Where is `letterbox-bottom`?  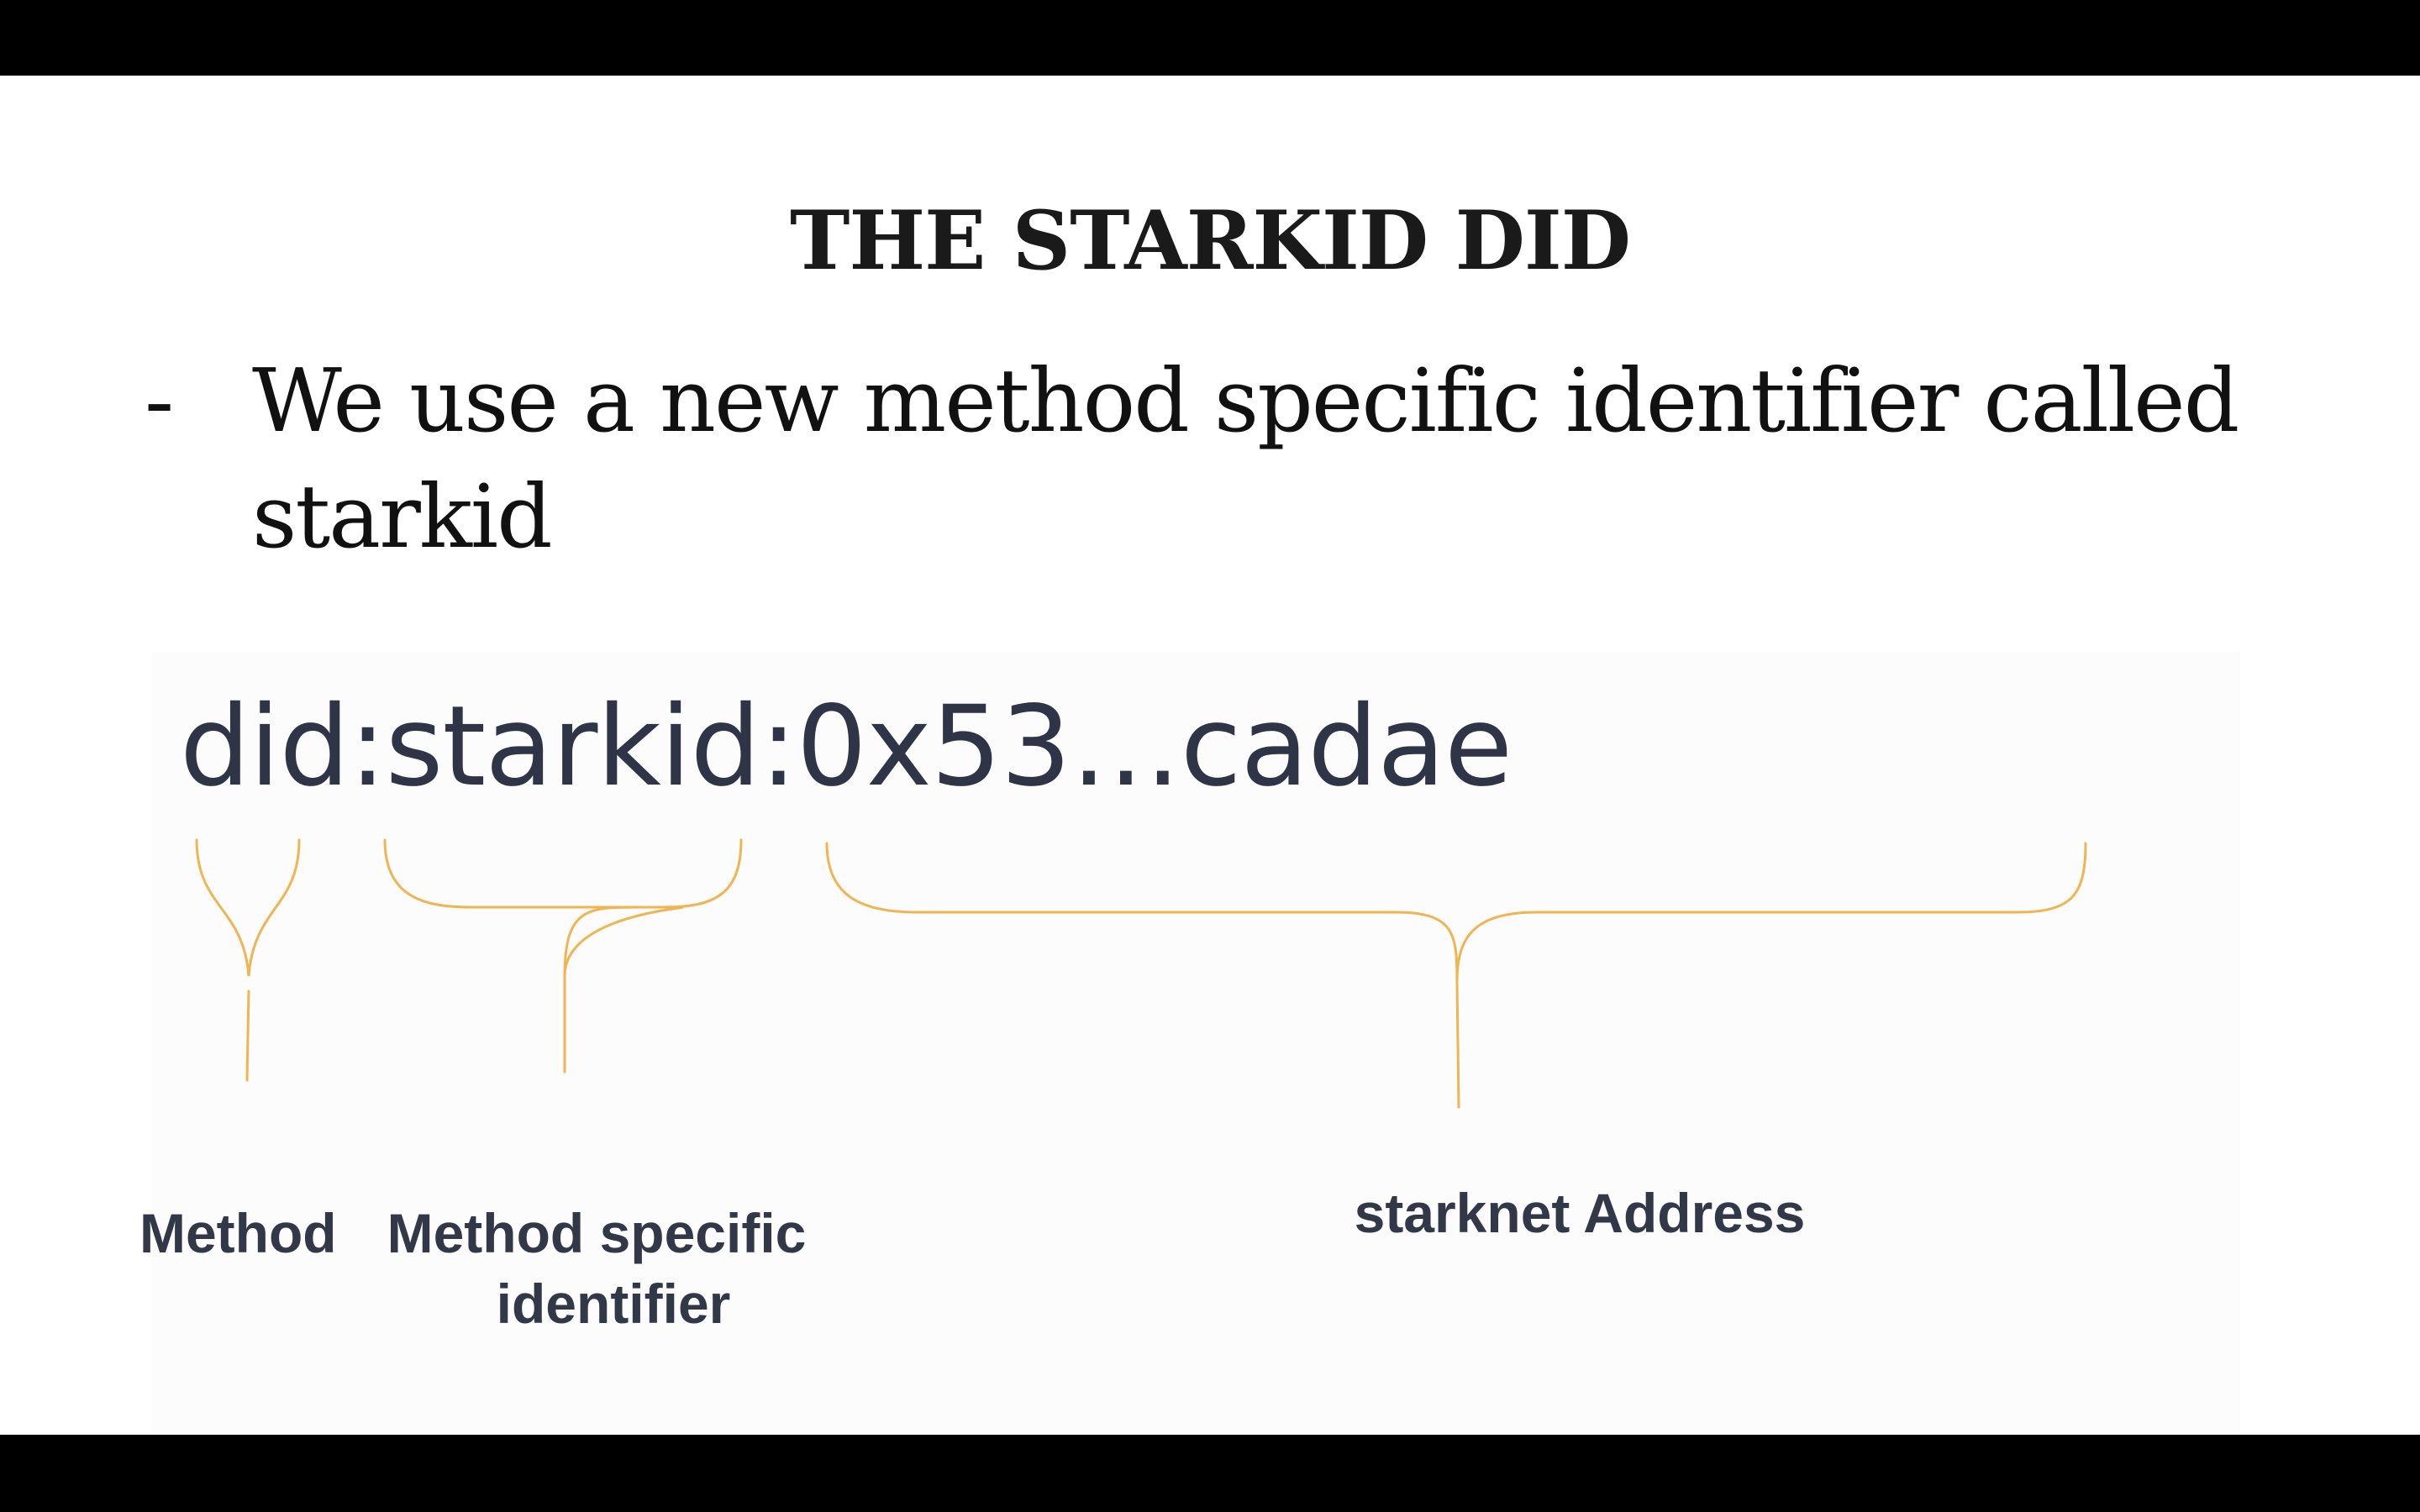 letterbox-bottom is located at coordinates (1210, 1473).